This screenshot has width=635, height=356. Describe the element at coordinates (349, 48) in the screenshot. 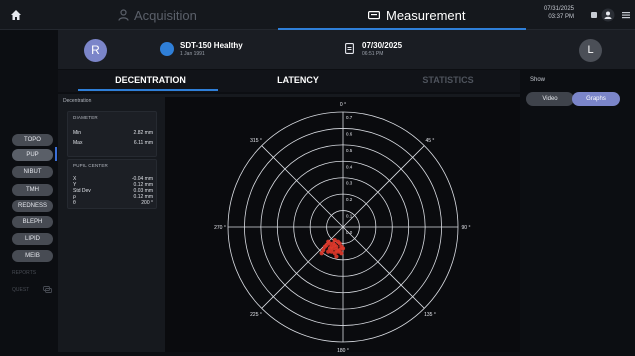

I see `exam-file-icon` at that location.